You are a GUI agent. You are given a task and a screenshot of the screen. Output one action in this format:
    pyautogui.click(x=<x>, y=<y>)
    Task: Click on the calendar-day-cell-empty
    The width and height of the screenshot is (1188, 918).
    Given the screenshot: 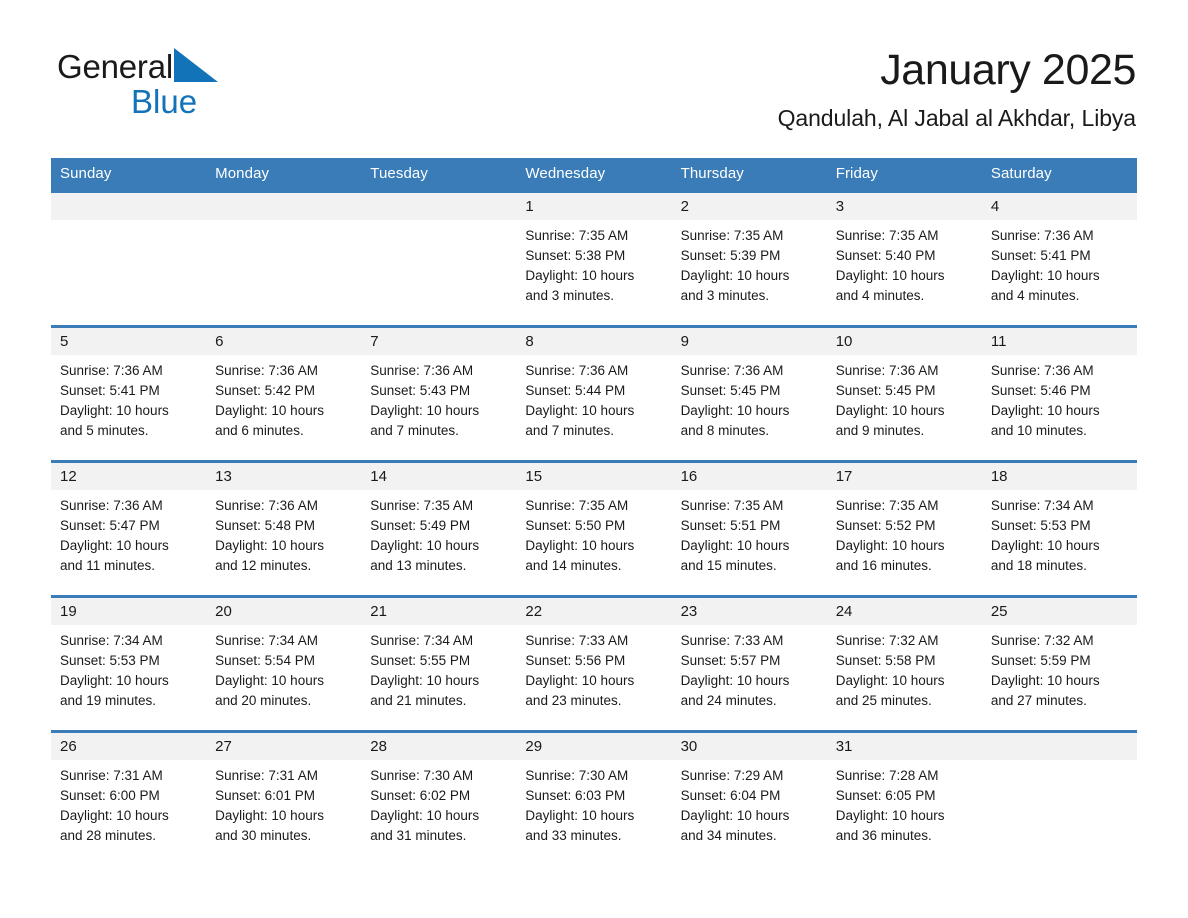 What is the action you would take?
    pyautogui.click(x=129, y=258)
    